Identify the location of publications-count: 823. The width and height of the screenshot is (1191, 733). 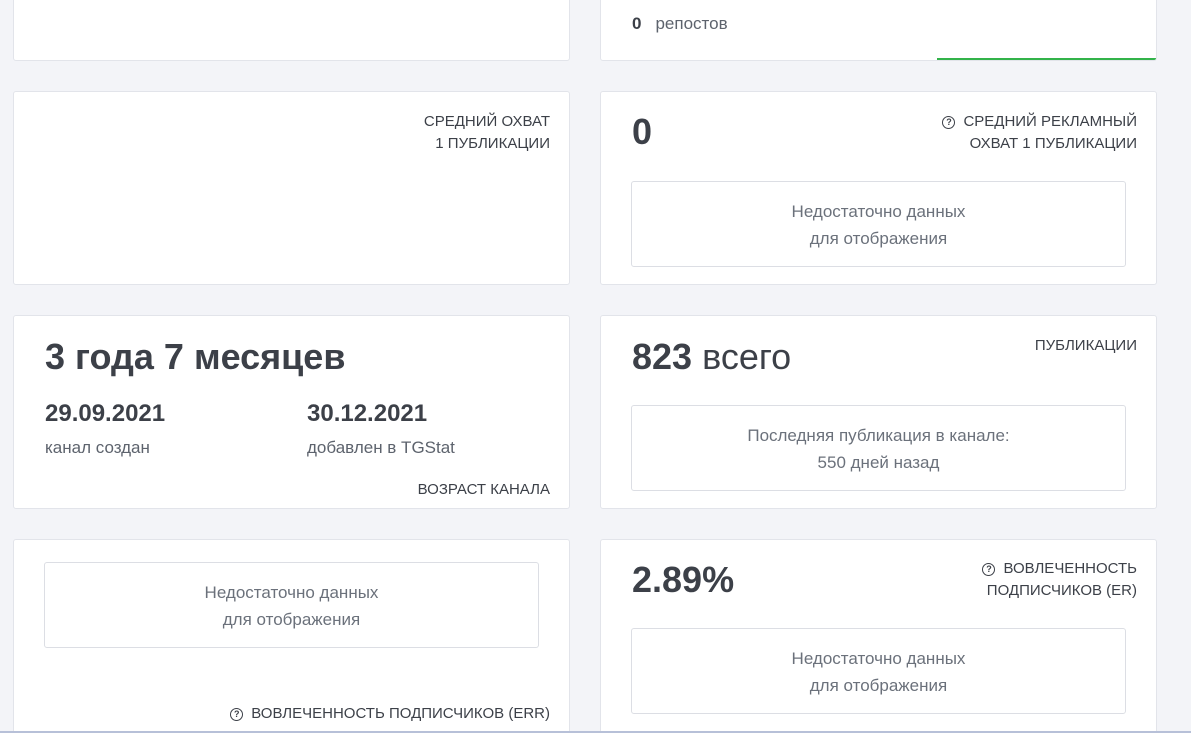
(662, 356).